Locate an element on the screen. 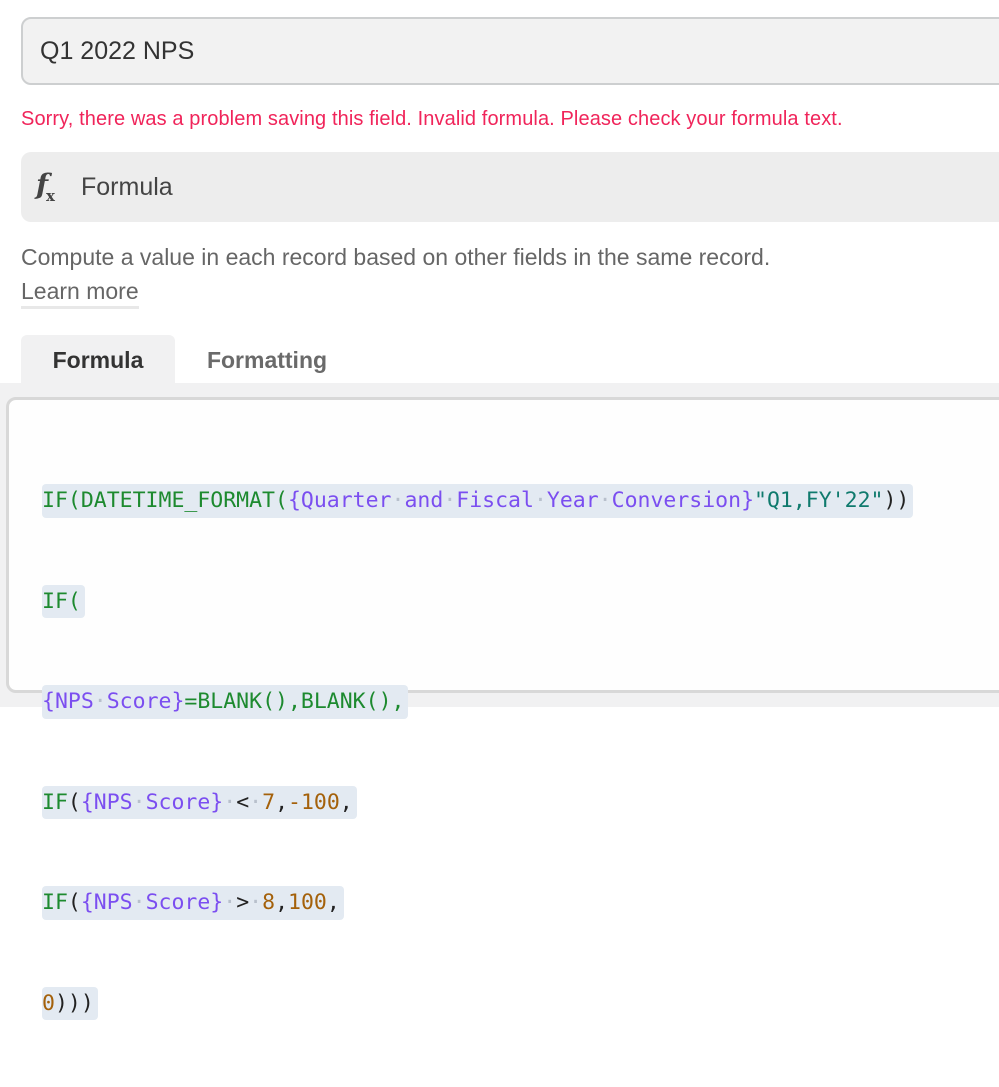  field-name-input-wrapper is located at coordinates (510, 51).